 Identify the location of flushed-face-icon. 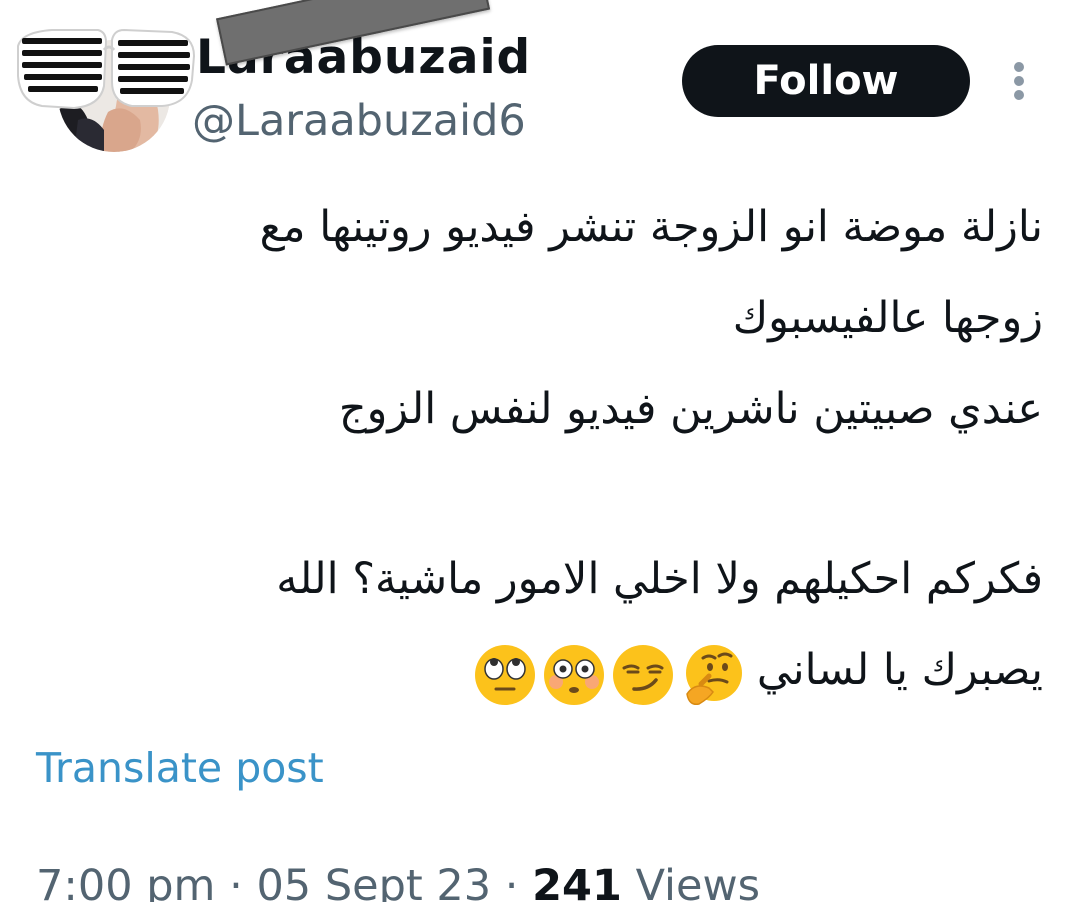
(573, 674).